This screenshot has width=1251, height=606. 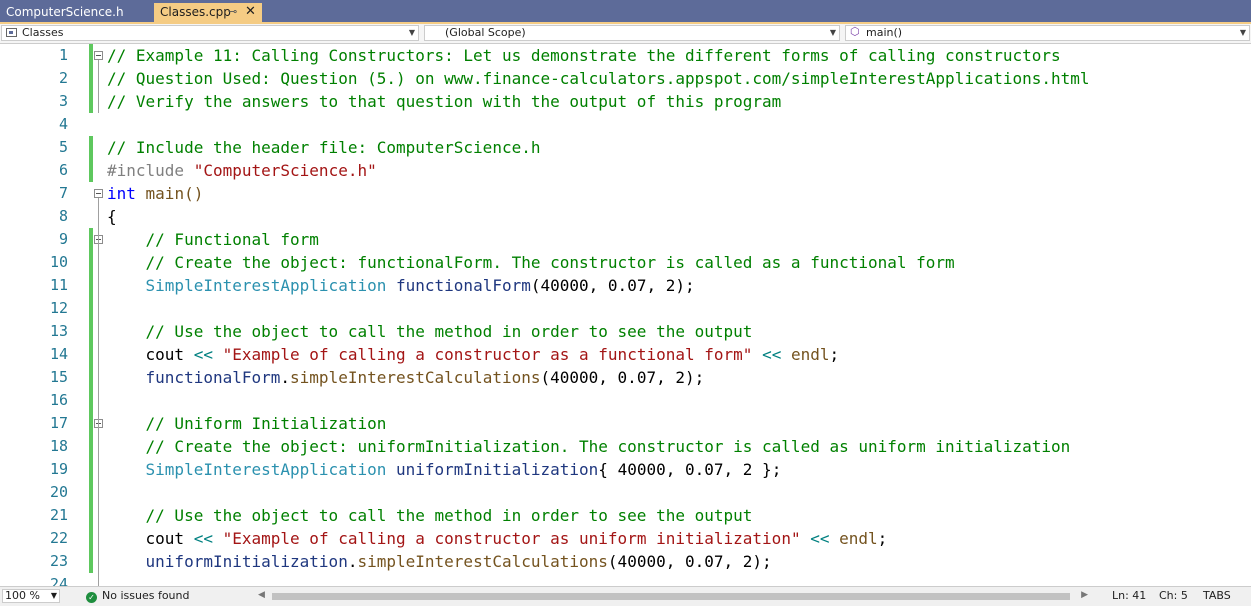 I want to click on line-number: 17, so click(x=58, y=423).